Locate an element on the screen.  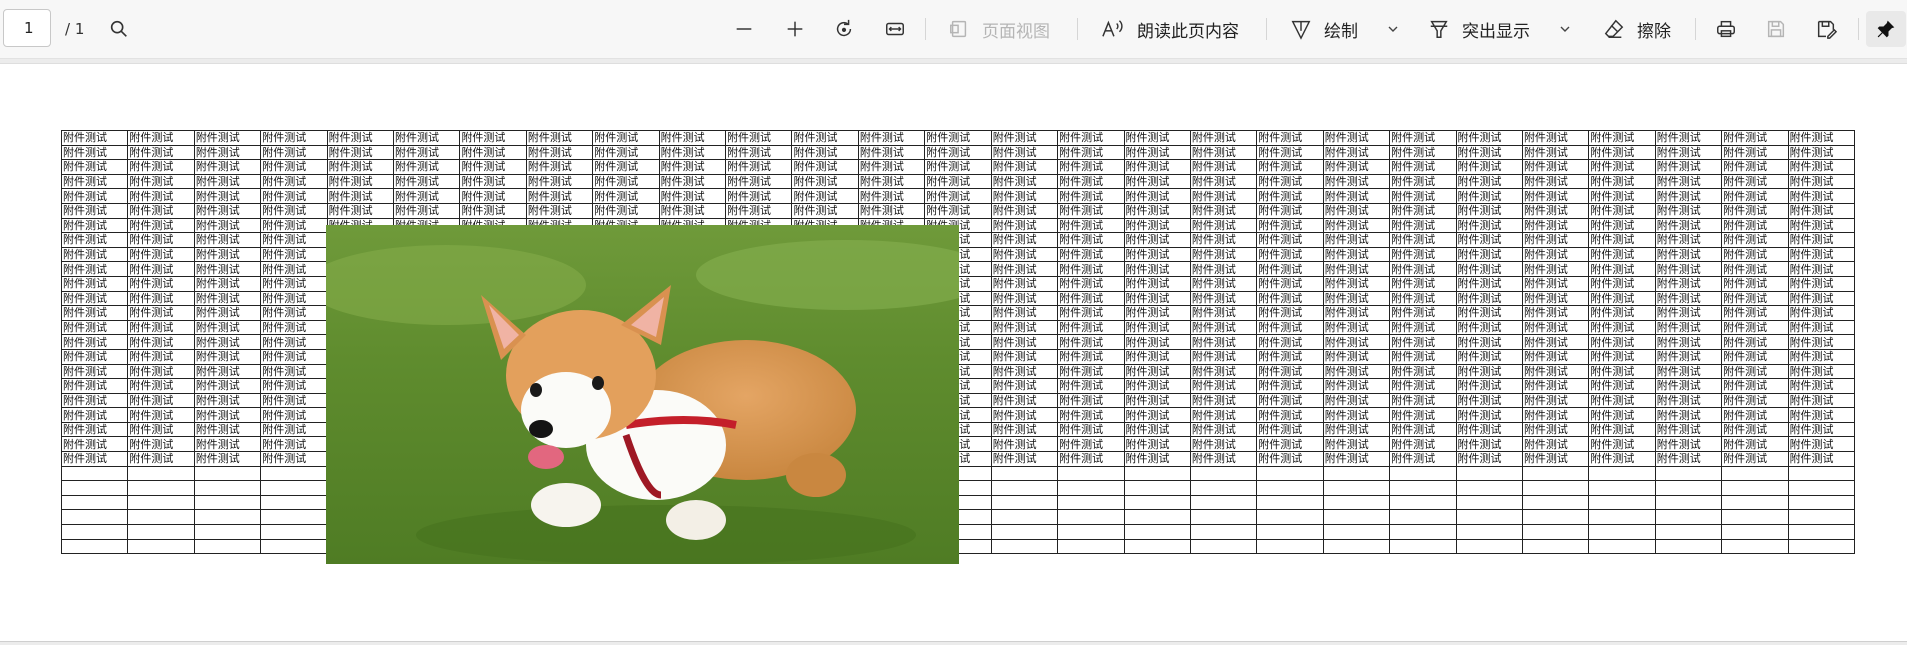
draw-button: 绘制 is located at coordinates (1324, 29).